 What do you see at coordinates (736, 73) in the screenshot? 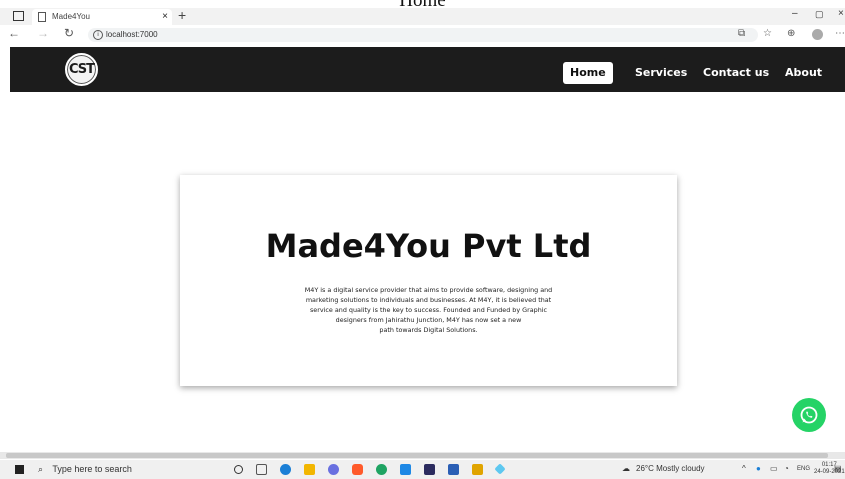
I see `nav-contact-us: Contact us` at bounding box center [736, 73].